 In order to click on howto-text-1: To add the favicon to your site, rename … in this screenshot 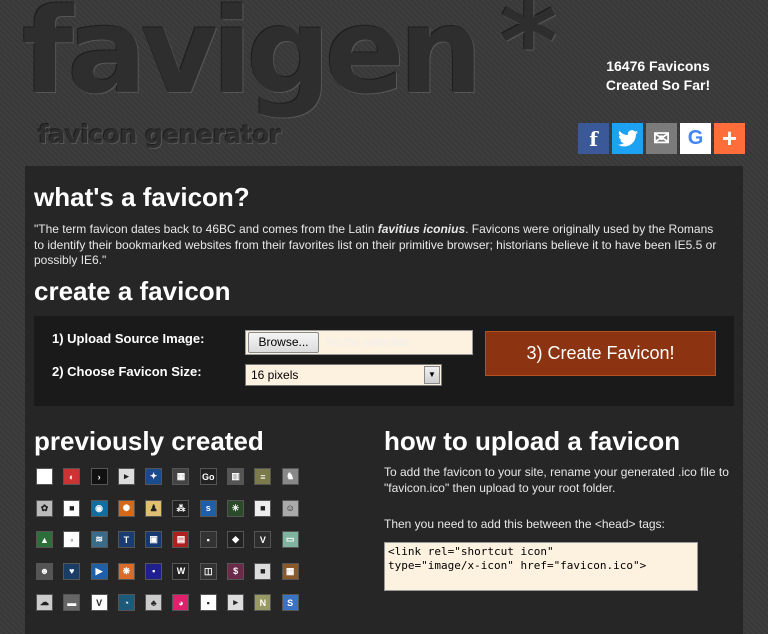, I will do `click(556, 480)`.